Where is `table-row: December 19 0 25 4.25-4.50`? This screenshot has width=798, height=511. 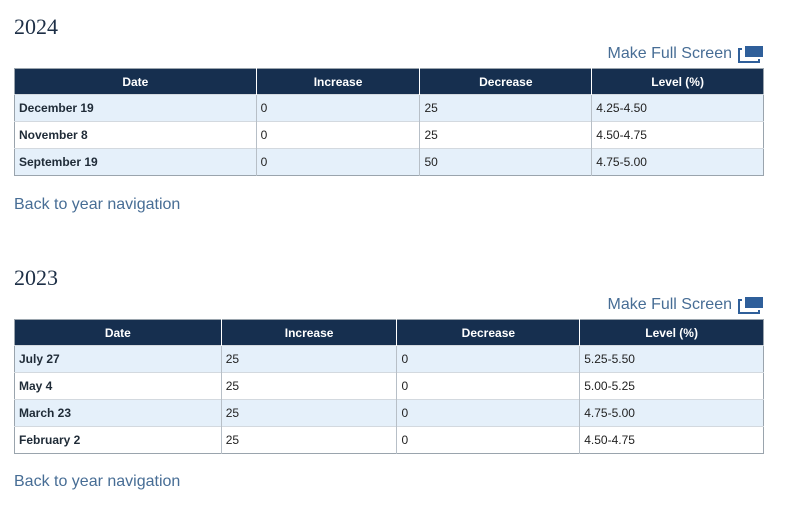
table-row: December 19 0 25 4.25-4.50 is located at coordinates (389, 108).